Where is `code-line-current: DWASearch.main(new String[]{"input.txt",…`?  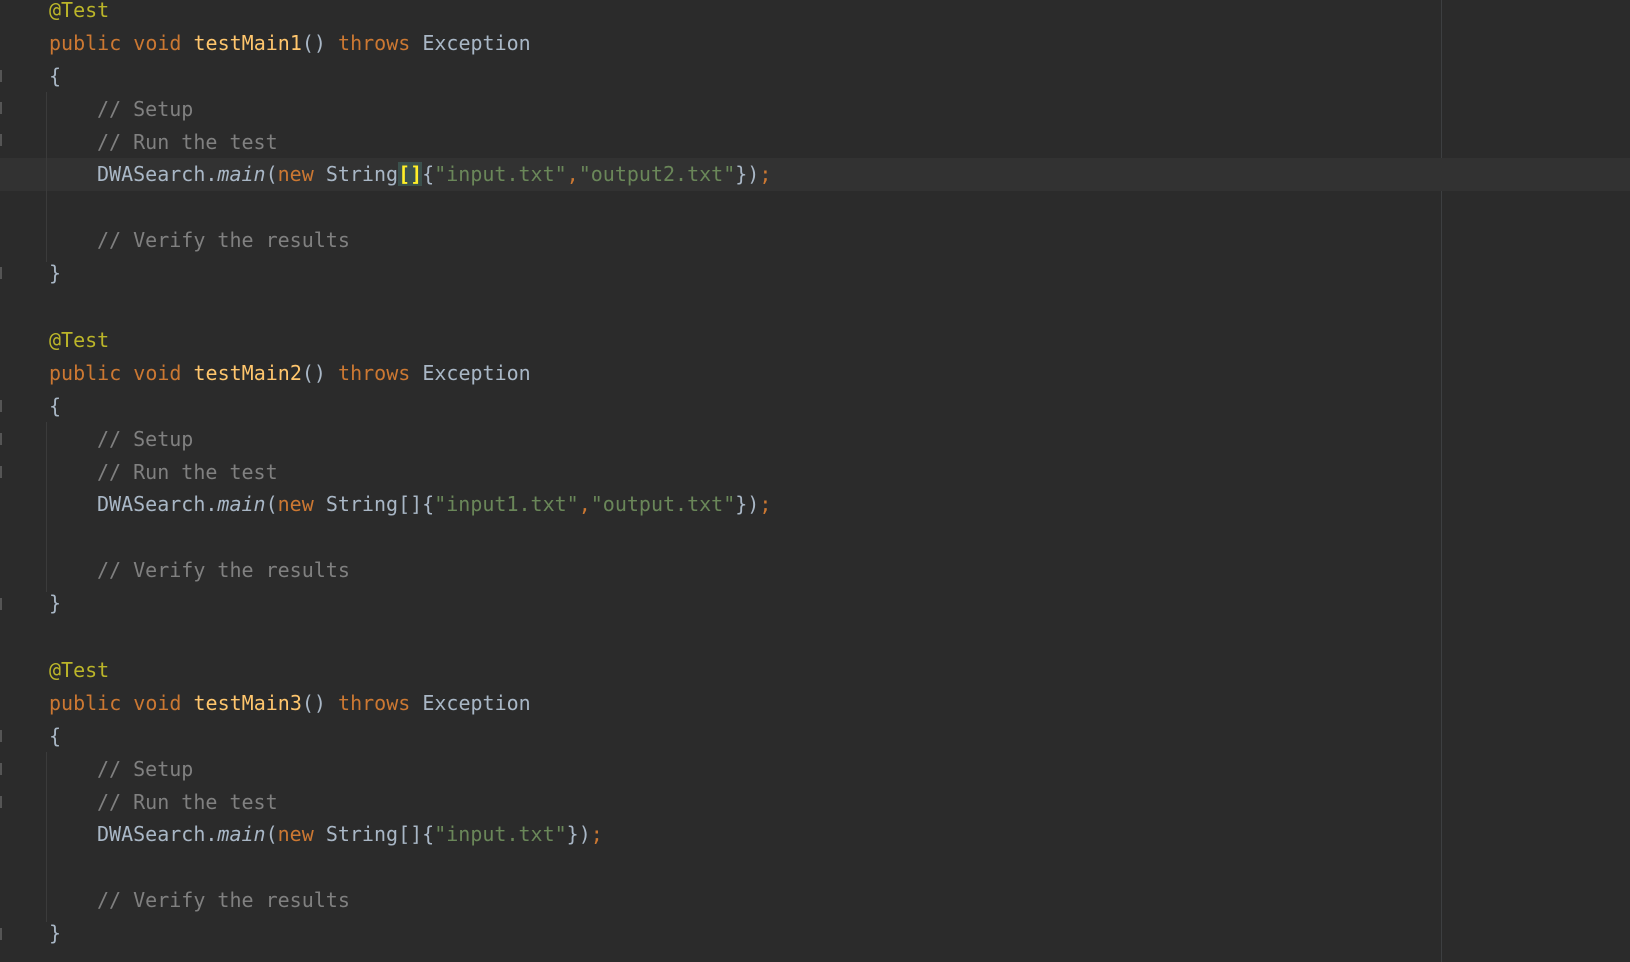 code-line-current: DWASearch.main(new String[]{"input.txt",… is located at coordinates (434, 174).